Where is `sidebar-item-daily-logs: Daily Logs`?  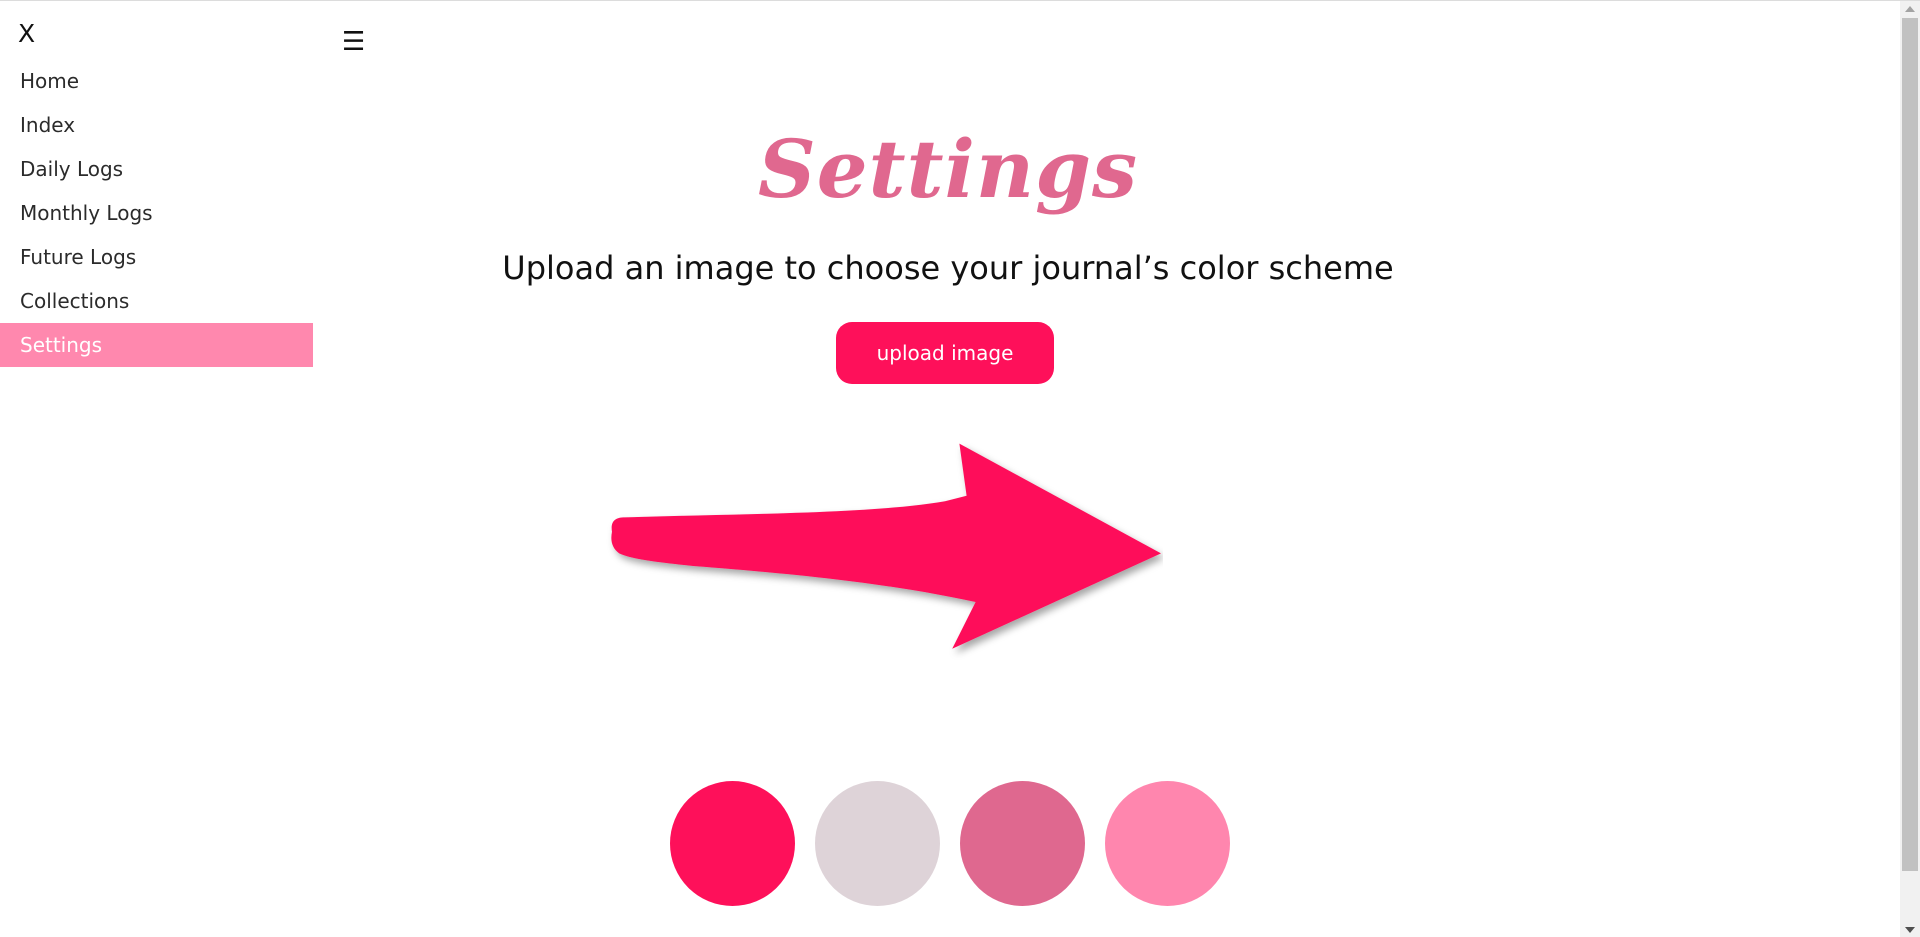 sidebar-item-daily-logs: Daily Logs is located at coordinates (156, 169).